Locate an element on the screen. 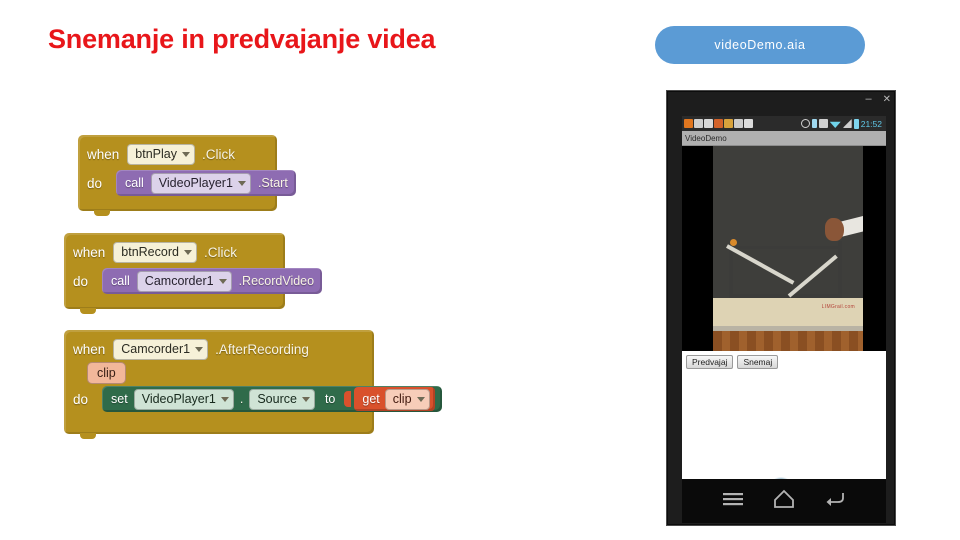  android-status-bar: 21:52 is located at coordinates (784, 123).